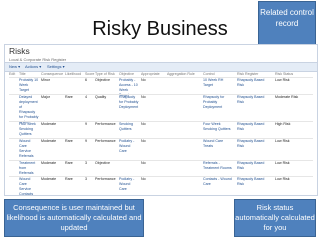 The height and width of the screenshot is (240, 320). I want to click on list-title: Risks, so click(19, 51).